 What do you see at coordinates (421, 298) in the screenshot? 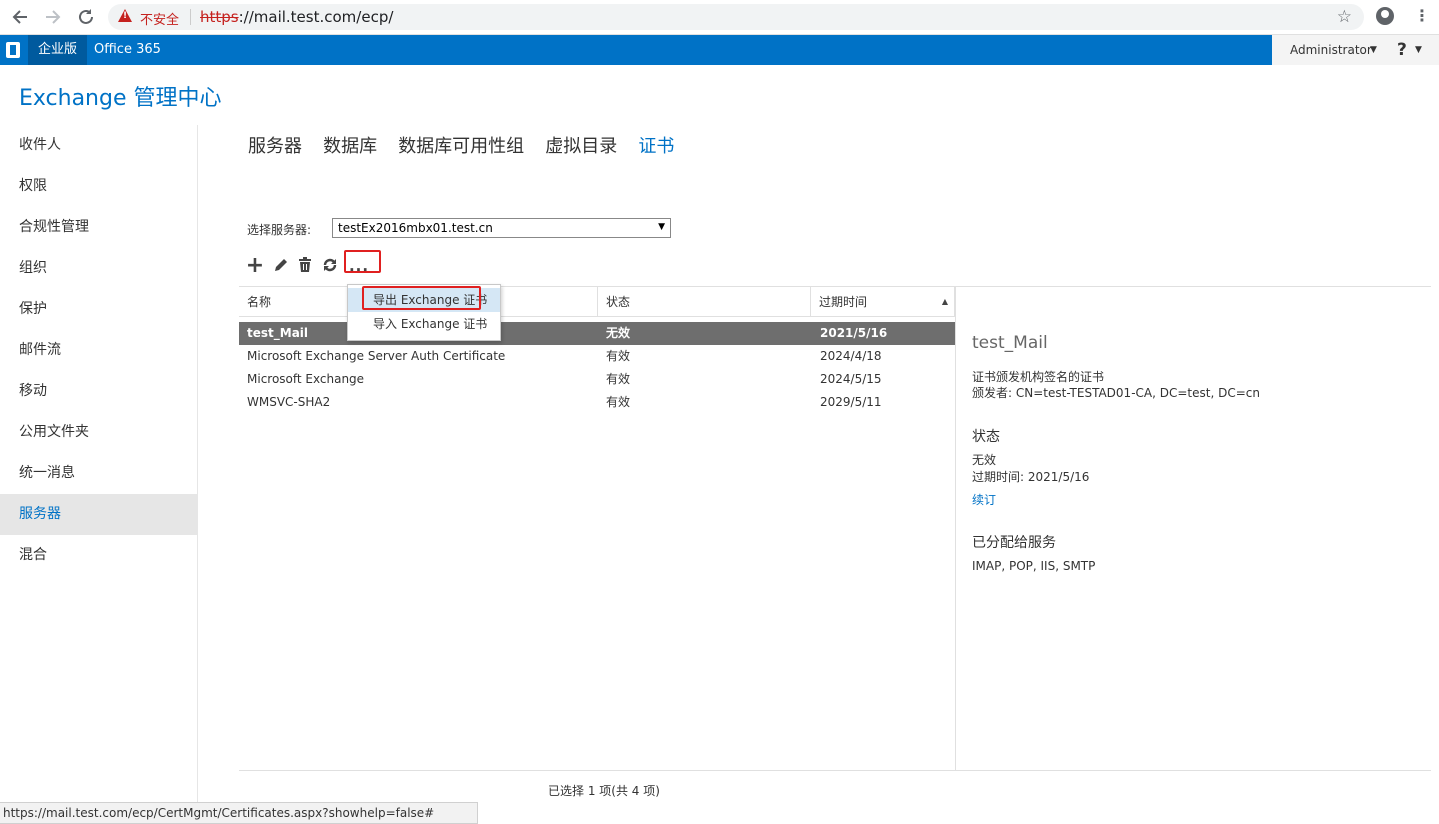
I see `export-menu-highlight` at bounding box center [421, 298].